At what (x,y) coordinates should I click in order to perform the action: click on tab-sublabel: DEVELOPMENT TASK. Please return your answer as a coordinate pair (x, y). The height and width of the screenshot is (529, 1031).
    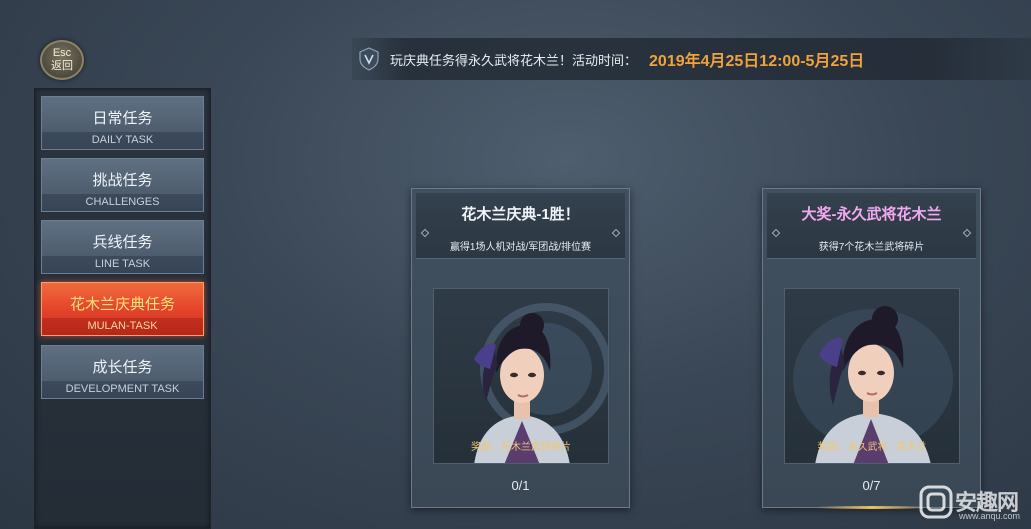
    Looking at the image, I should click on (122, 389).